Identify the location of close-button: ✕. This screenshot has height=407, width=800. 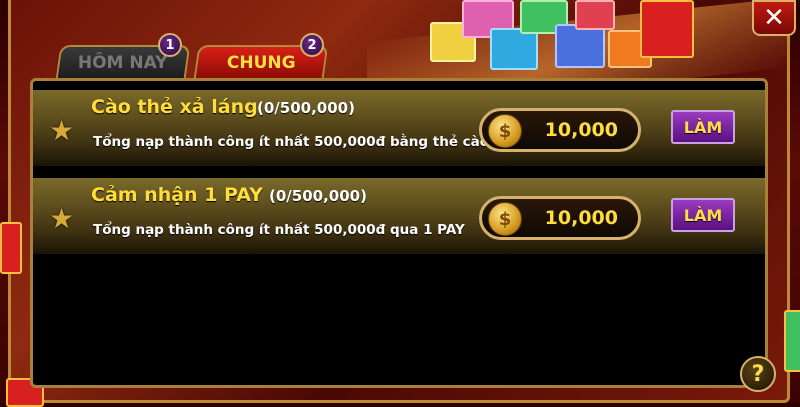
(774, 18).